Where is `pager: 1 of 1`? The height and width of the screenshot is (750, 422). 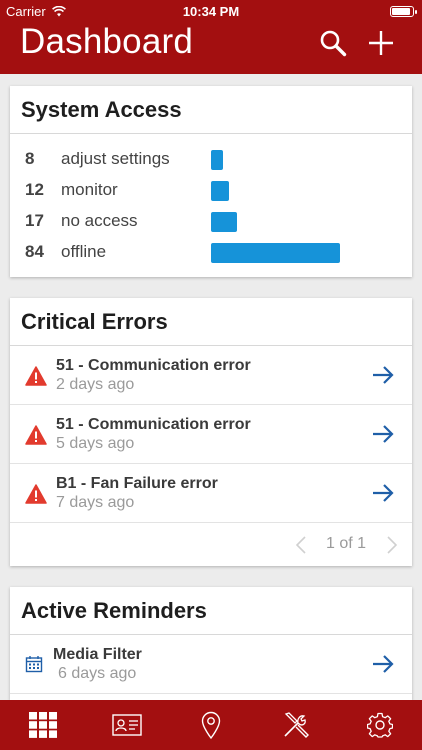 pager: 1 of 1 is located at coordinates (211, 545).